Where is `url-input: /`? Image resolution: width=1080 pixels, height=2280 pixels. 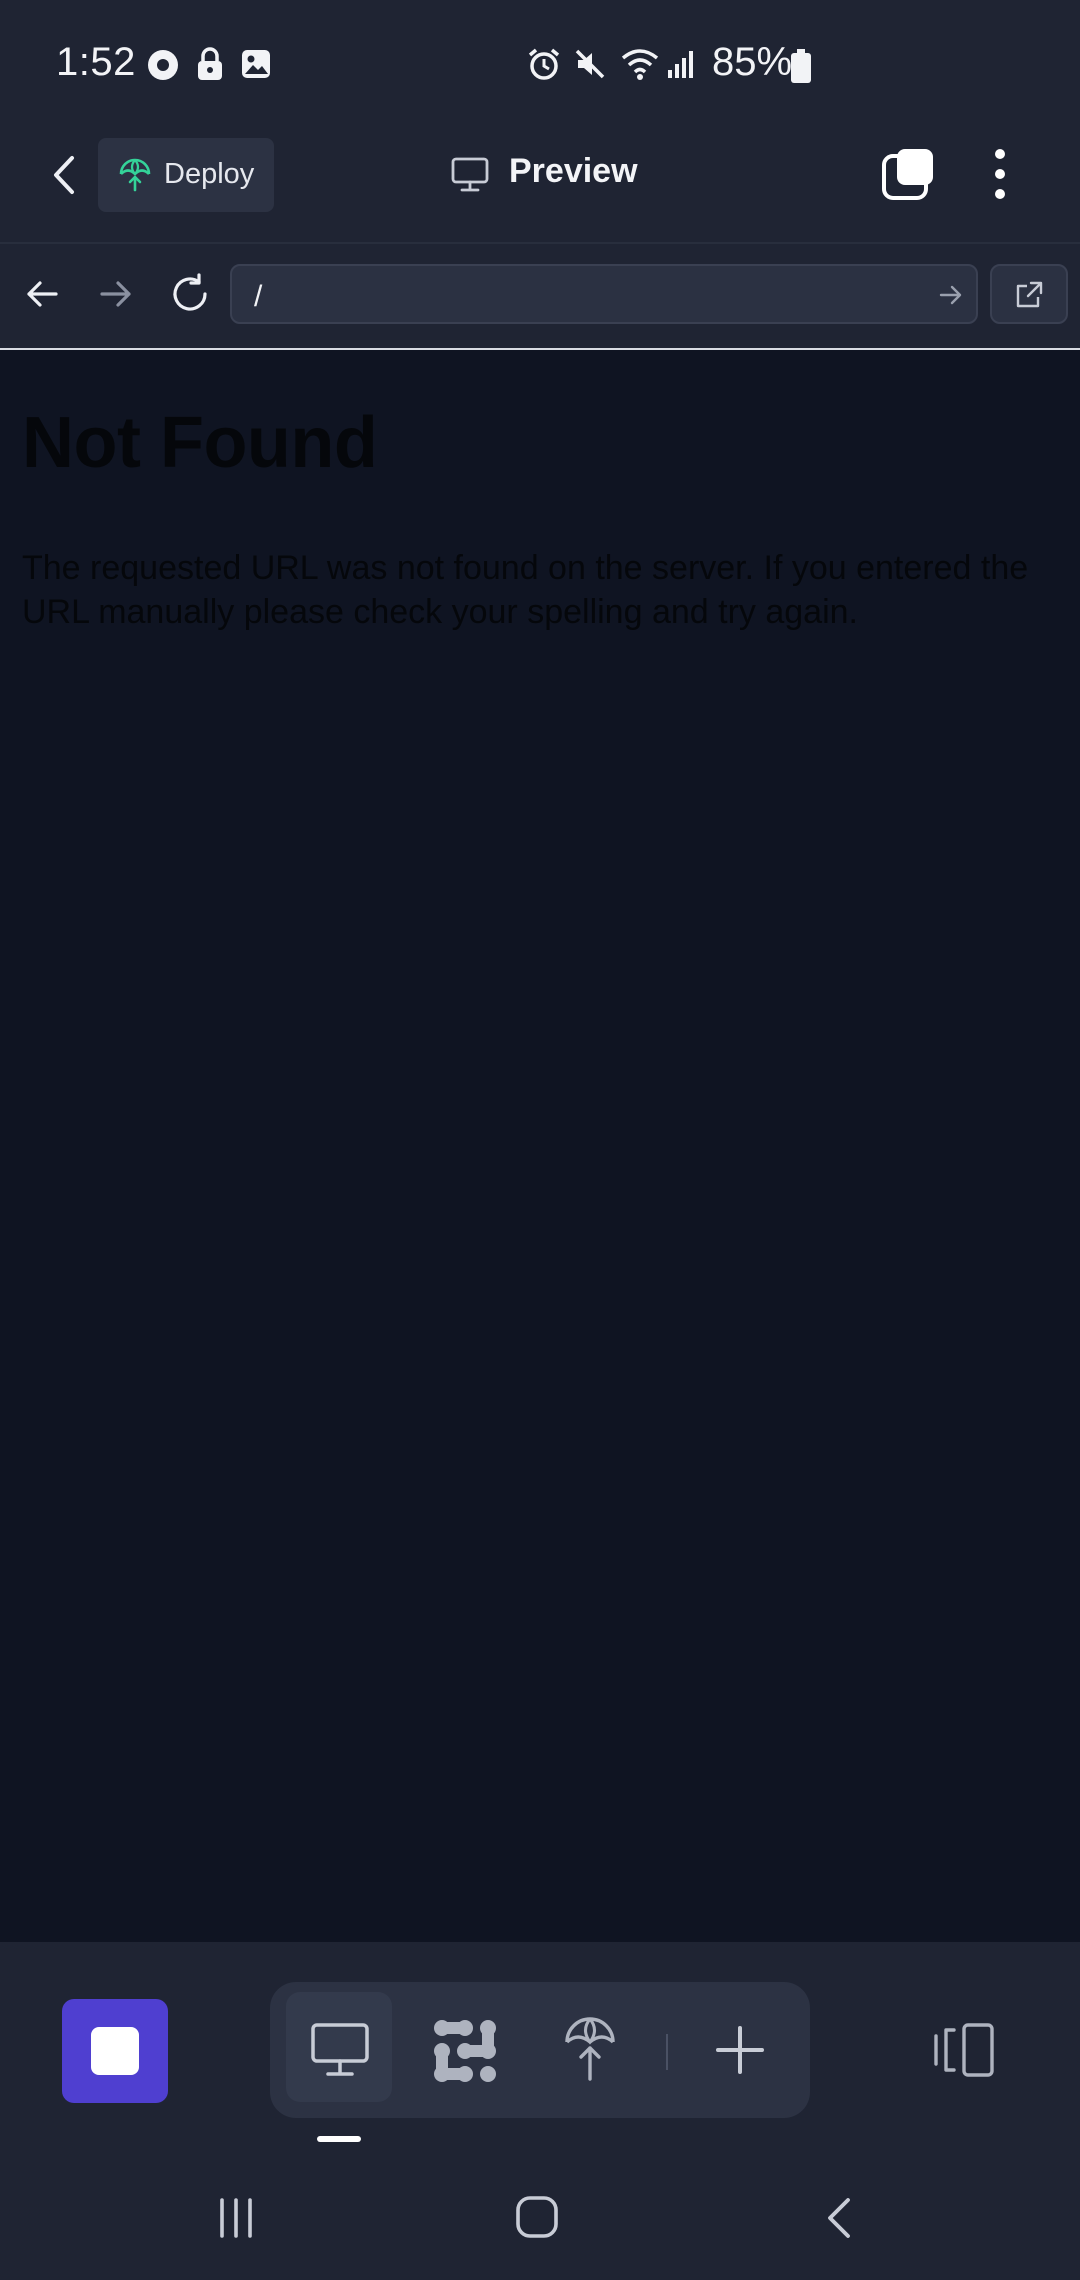
url-input: / is located at coordinates (604, 294).